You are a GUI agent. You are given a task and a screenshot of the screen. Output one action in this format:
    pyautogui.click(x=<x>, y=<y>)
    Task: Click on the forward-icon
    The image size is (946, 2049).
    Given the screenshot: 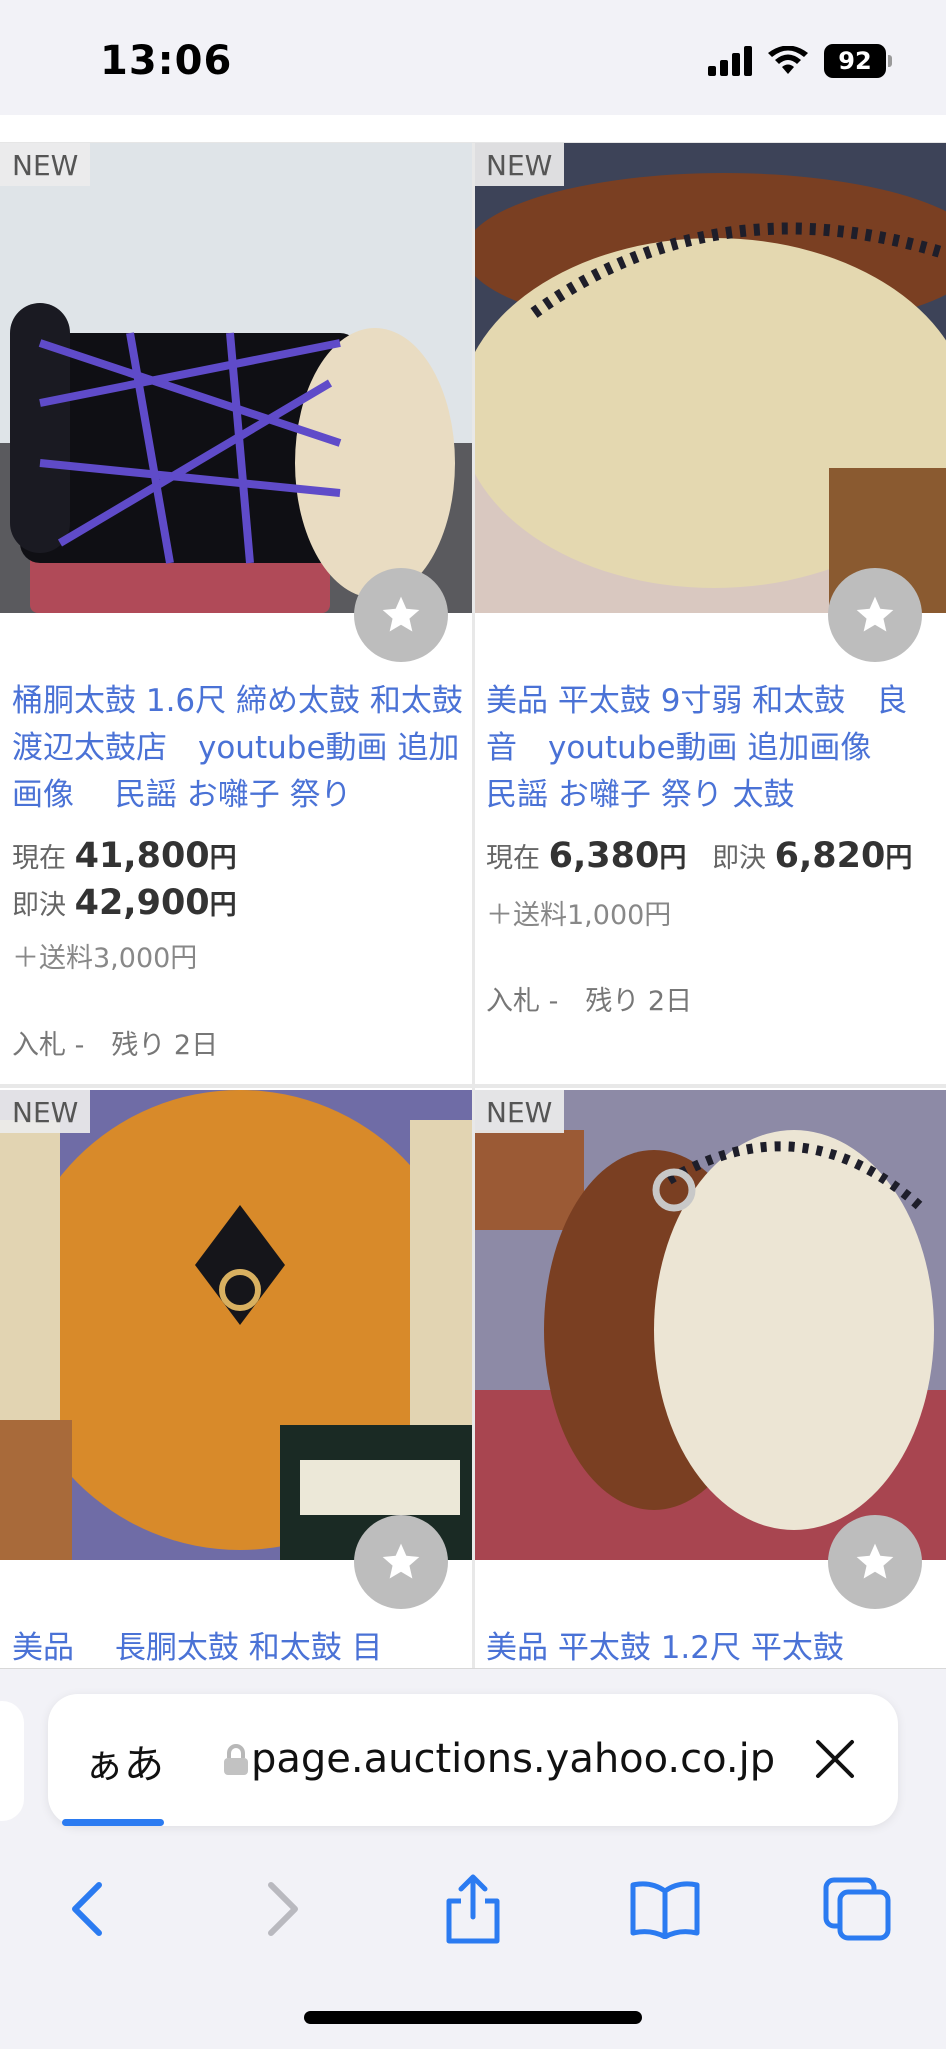 What is the action you would take?
    pyautogui.click(x=283, y=1909)
    